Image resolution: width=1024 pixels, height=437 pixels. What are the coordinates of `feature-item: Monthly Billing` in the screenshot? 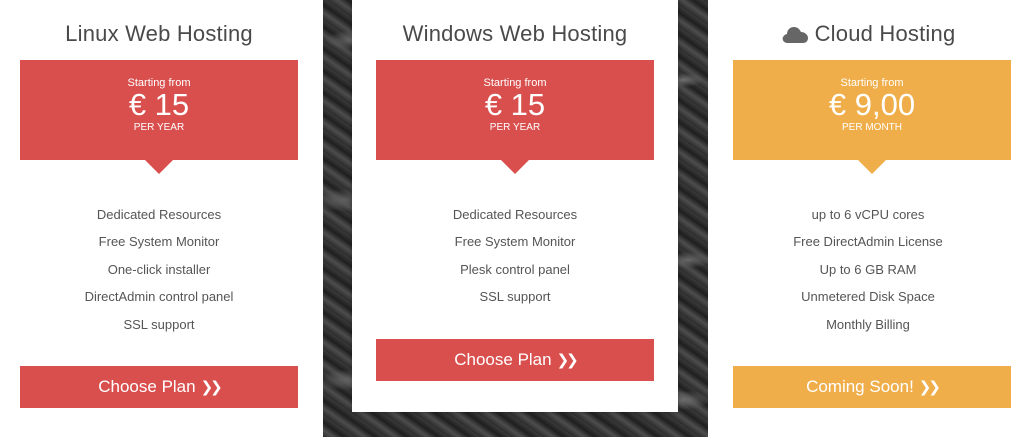 It's located at (868, 324).